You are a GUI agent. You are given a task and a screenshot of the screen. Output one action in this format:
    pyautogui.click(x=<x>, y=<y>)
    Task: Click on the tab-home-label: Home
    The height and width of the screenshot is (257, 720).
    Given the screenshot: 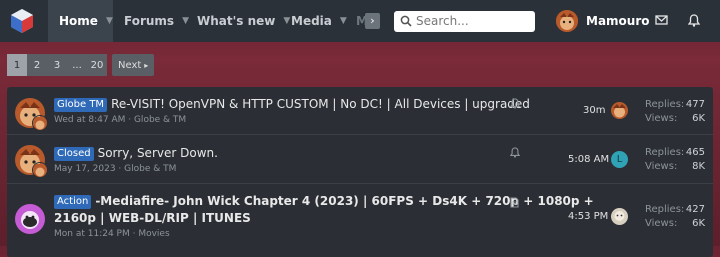 What is the action you would take?
    pyautogui.click(x=78, y=21)
    